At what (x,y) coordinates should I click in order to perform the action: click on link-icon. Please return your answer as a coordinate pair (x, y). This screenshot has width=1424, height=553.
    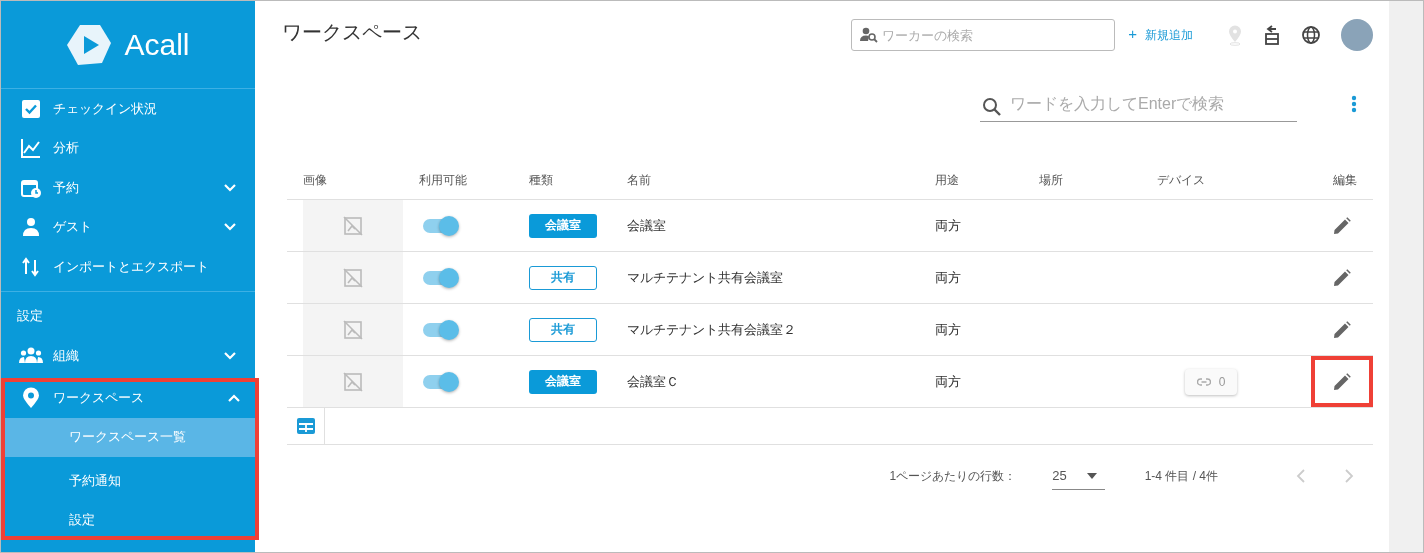
    Looking at the image, I should click on (1203, 381).